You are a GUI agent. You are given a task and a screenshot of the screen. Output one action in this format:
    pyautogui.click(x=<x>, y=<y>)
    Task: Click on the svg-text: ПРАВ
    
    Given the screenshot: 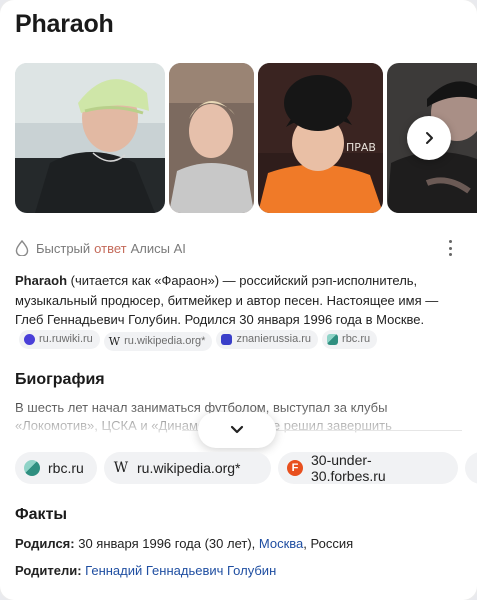 What is the action you would take?
    pyautogui.click(x=361, y=147)
    